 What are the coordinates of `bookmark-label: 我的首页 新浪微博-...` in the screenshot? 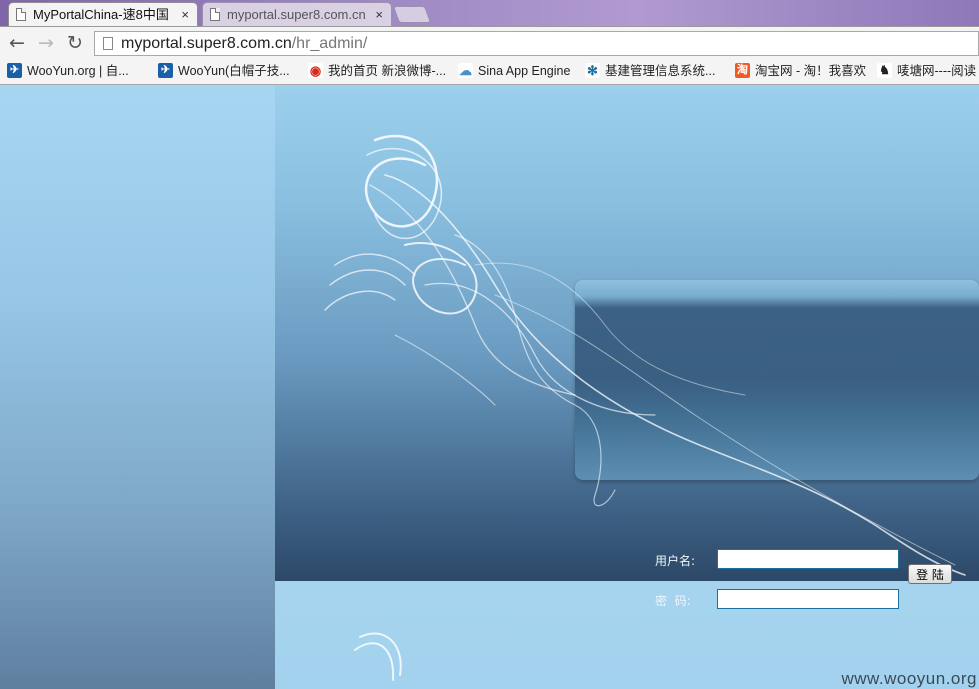 It's located at (387, 71).